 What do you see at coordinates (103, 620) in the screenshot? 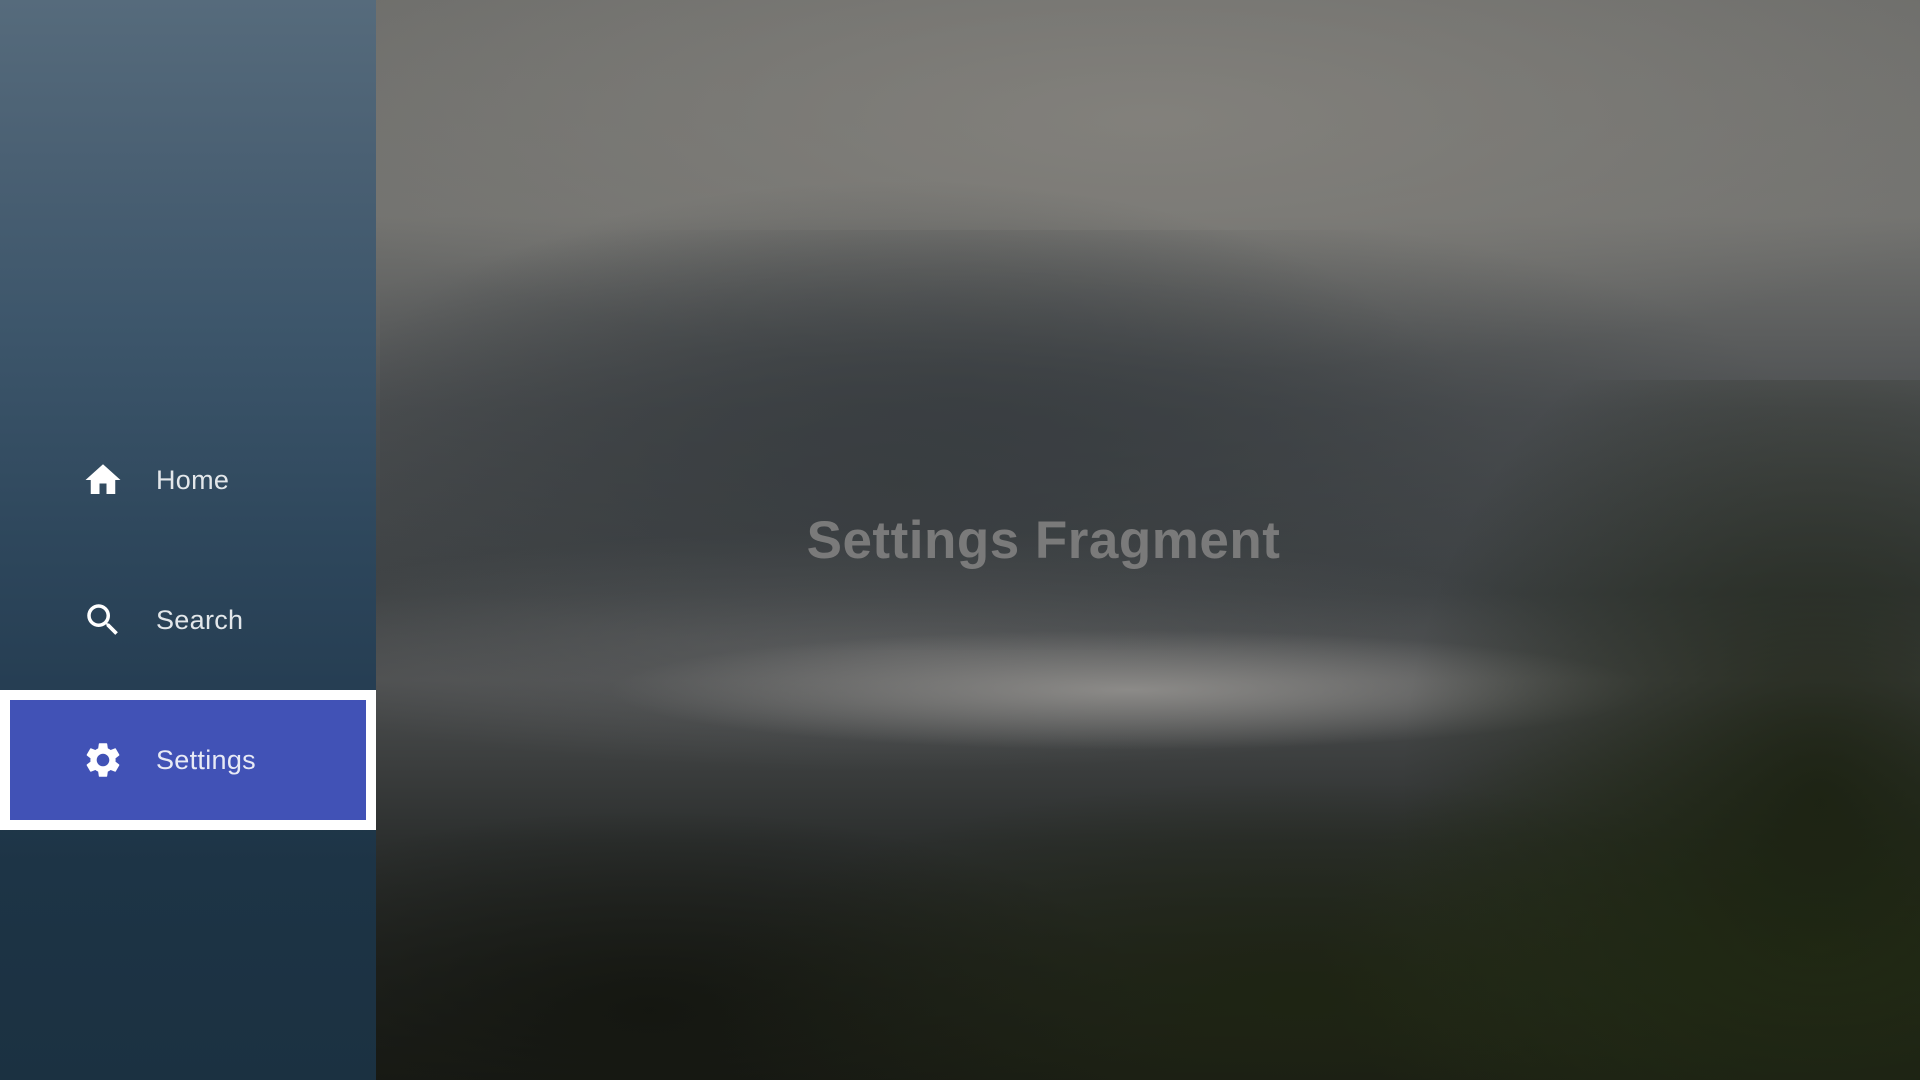
I see `search-icon` at bounding box center [103, 620].